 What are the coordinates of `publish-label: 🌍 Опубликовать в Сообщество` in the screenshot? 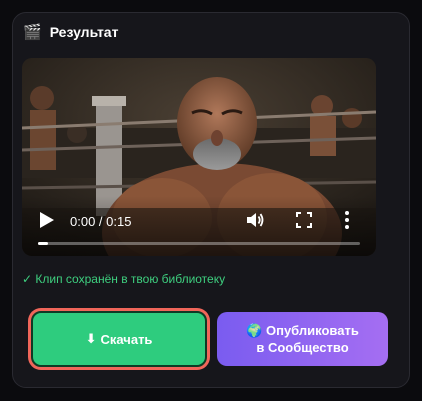 It's located at (302, 339).